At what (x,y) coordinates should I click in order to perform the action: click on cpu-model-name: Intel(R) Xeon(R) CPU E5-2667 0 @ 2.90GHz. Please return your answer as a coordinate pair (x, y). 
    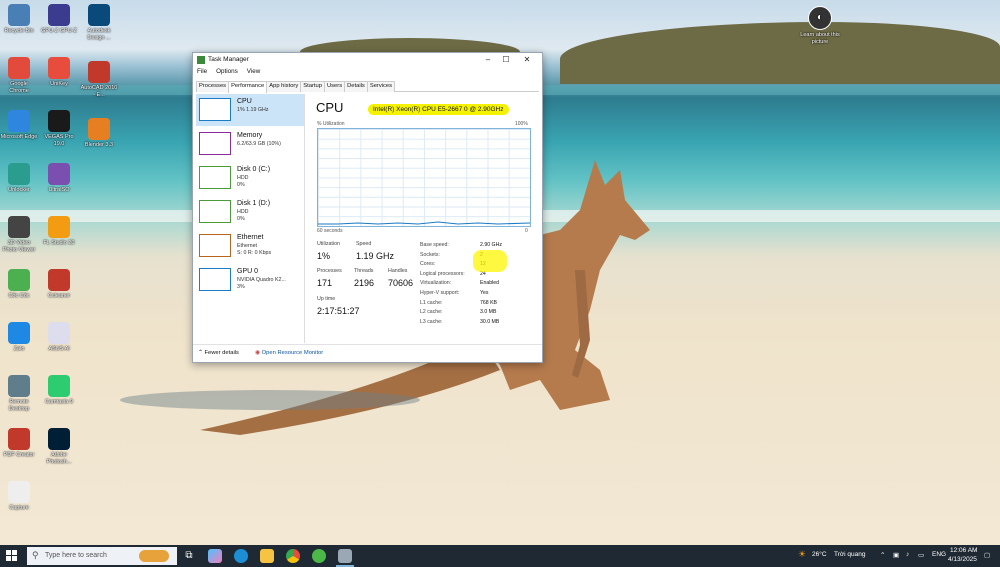
    Looking at the image, I should click on (438, 109).